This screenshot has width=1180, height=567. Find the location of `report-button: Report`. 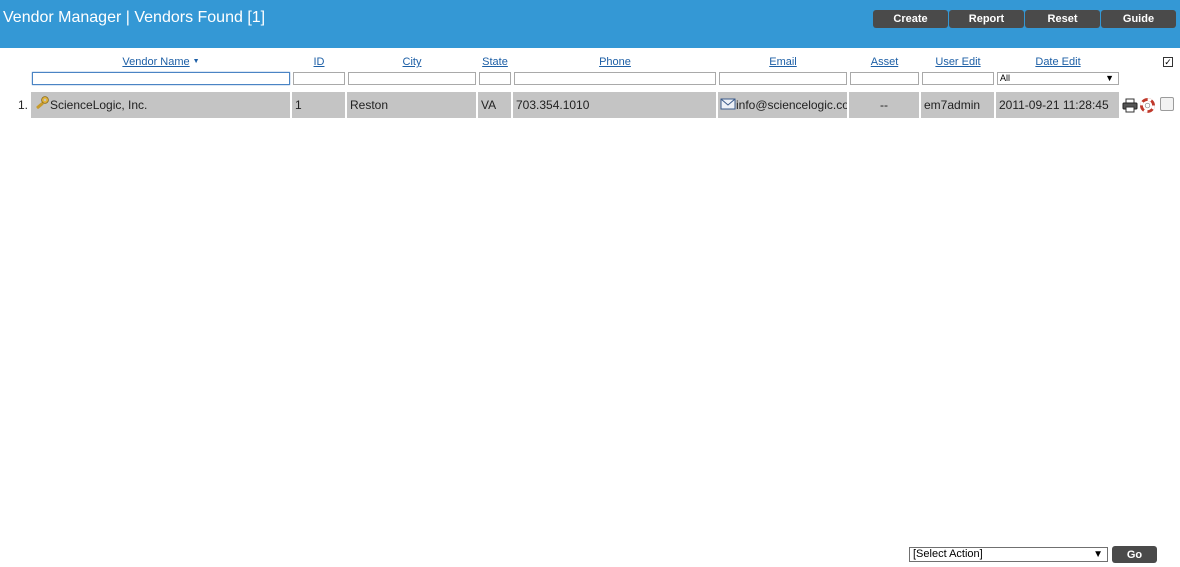

report-button: Report is located at coordinates (986, 19).